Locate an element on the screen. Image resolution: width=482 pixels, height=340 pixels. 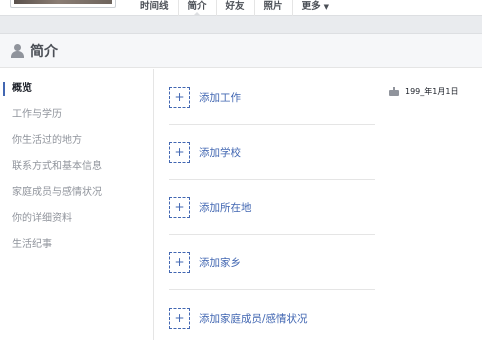
sidebar-item-details: 你的详细资料 is located at coordinates (76, 223).